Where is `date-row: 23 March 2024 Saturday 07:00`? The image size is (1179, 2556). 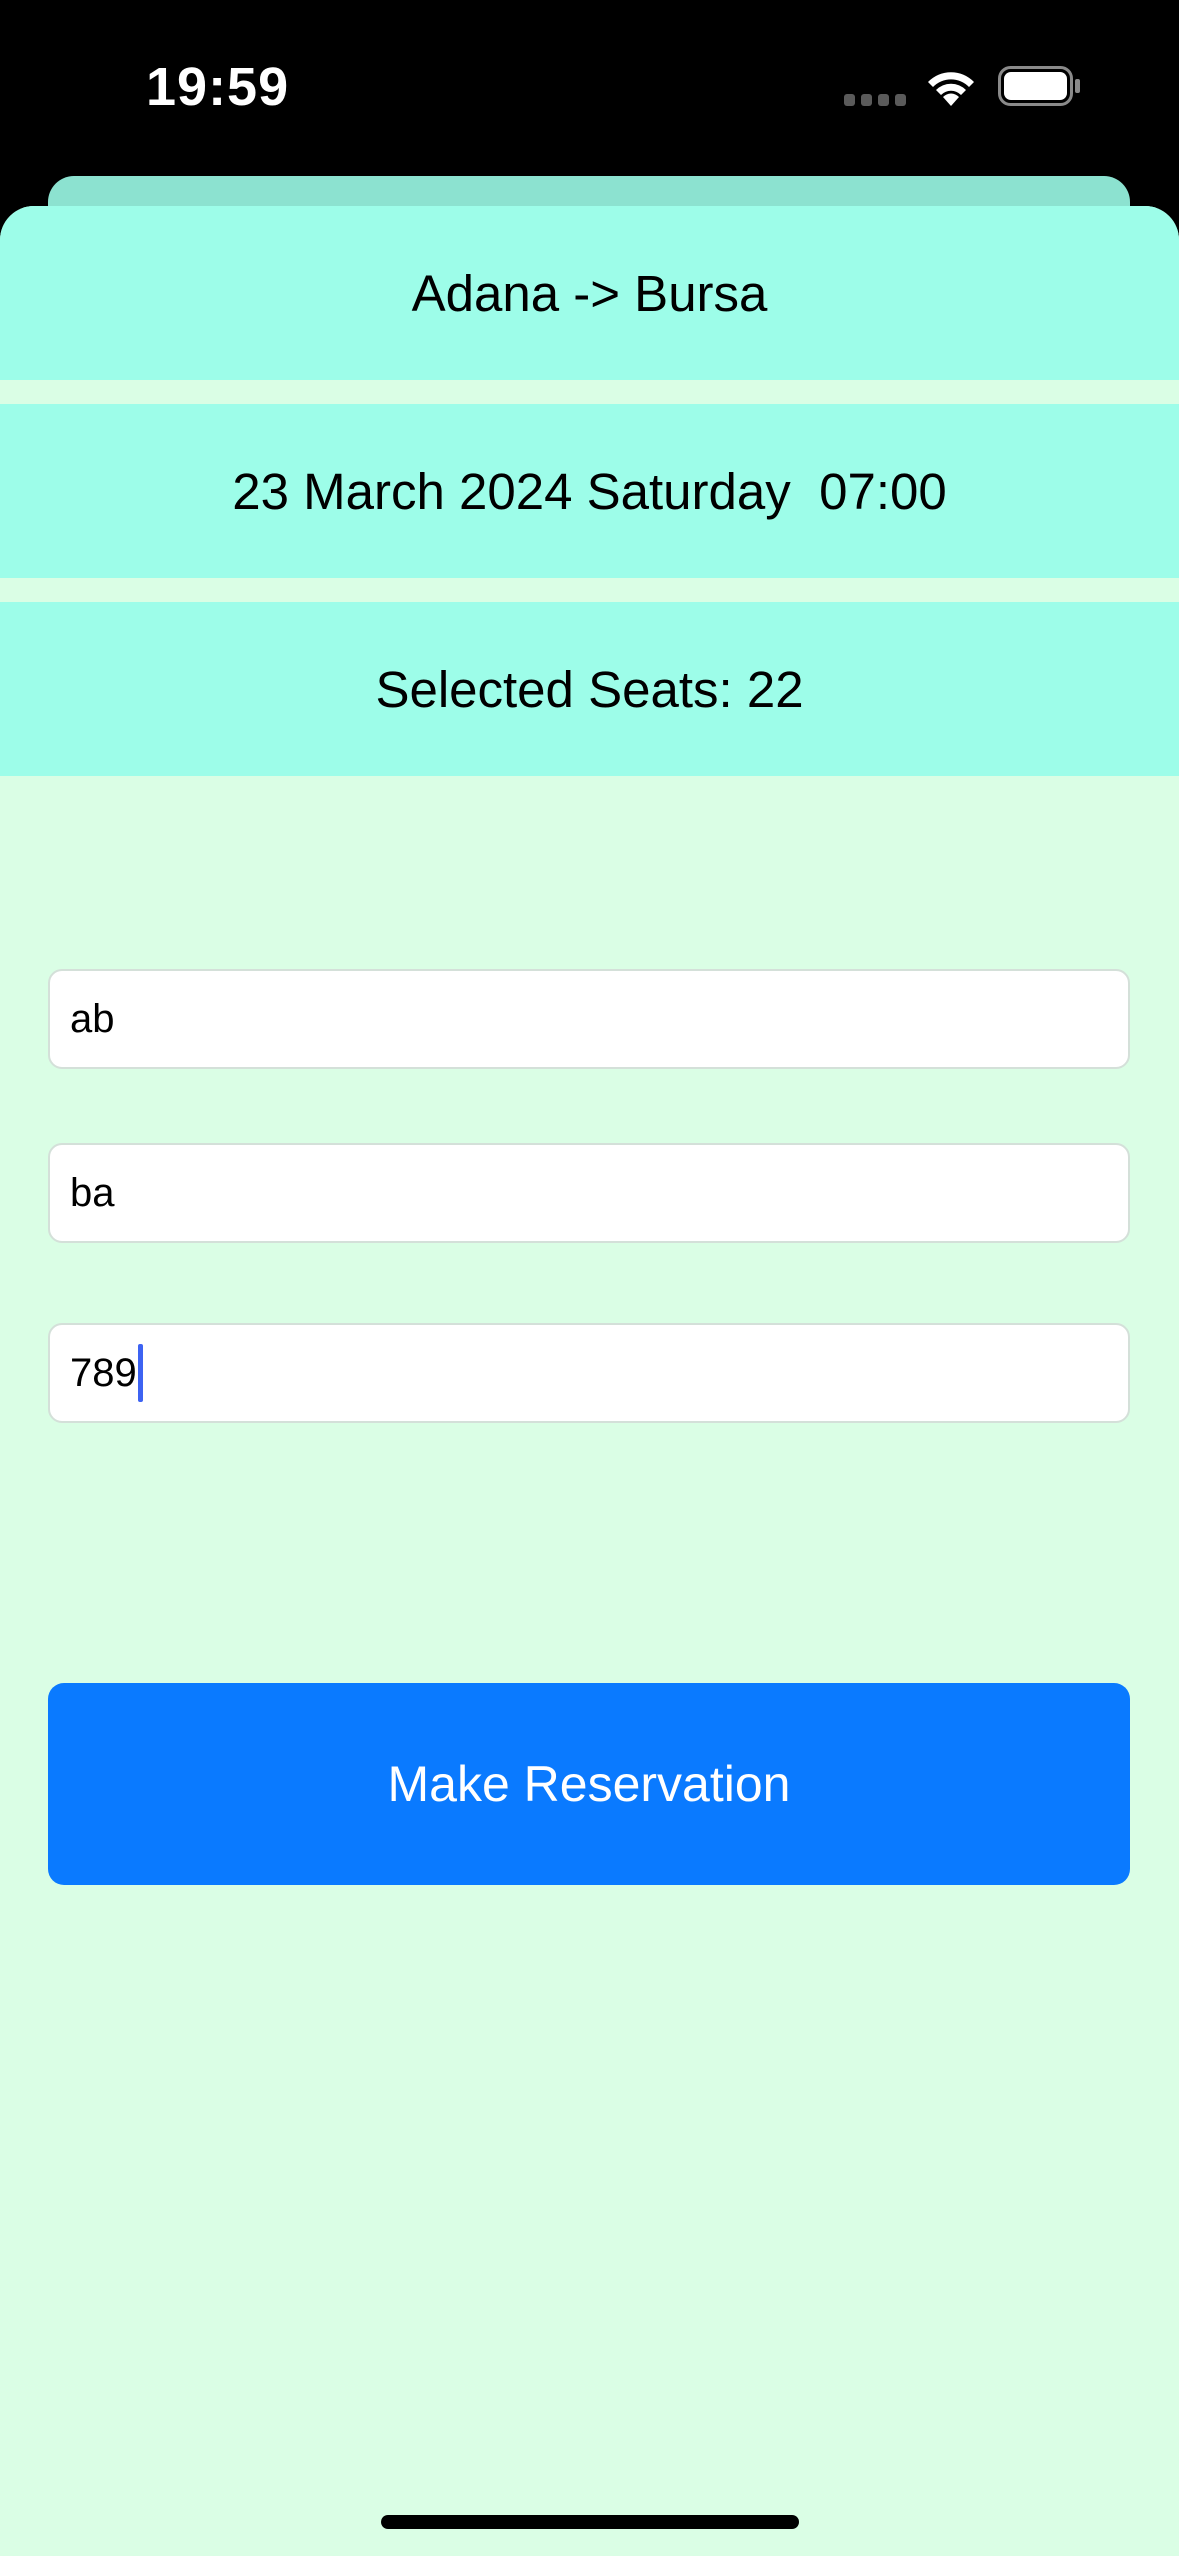
date-row: 23 March 2024 Saturday 07:00 is located at coordinates (589, 491).